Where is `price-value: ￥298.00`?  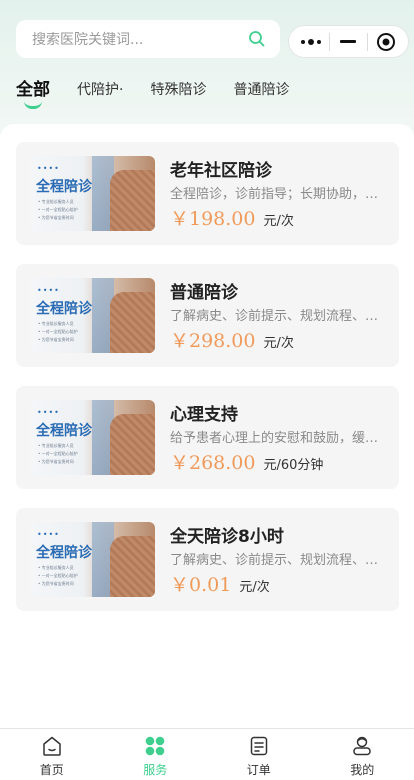 price-value: ￥298.00 is located at coordinates (213, 341).